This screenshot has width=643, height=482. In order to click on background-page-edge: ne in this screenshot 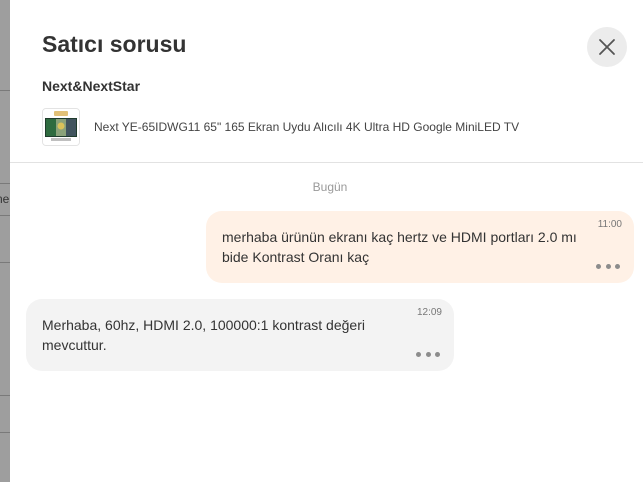, I will do `click(5, 241)`.